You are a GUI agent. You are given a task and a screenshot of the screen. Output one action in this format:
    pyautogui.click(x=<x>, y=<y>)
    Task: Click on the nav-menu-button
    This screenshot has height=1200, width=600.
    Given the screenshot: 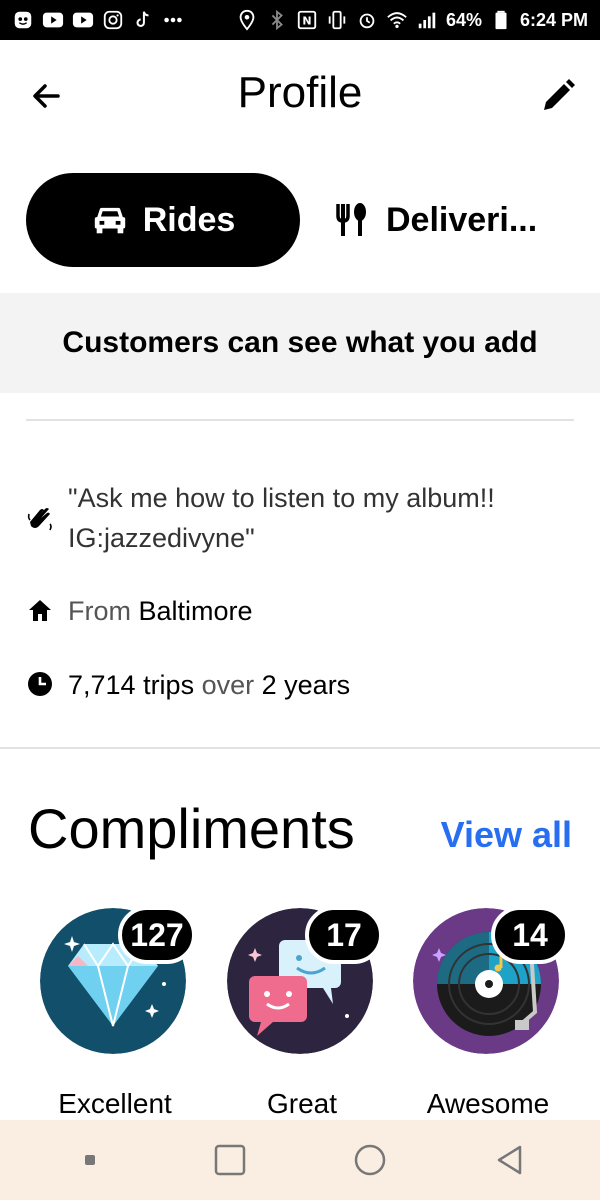 What is the action you would take?
    pyautogui.click(x=90, y=1160)
    